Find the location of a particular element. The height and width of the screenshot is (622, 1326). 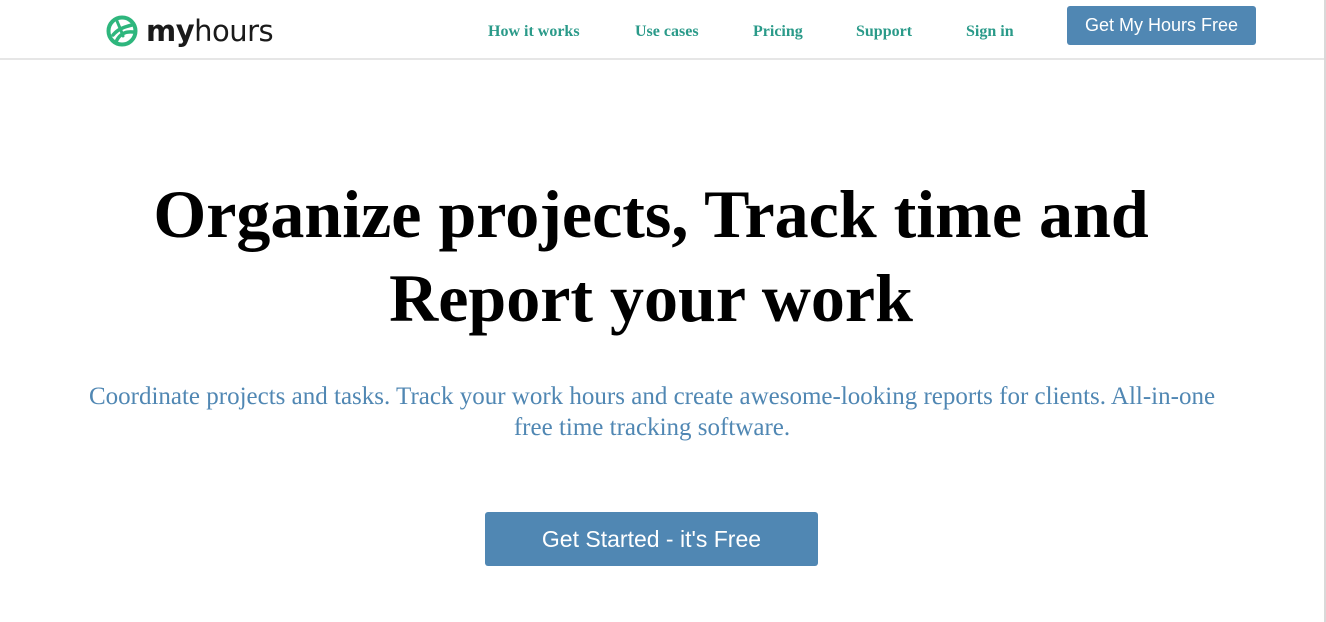

brand-wordmark: myhours is located at coordinates (210, 30).